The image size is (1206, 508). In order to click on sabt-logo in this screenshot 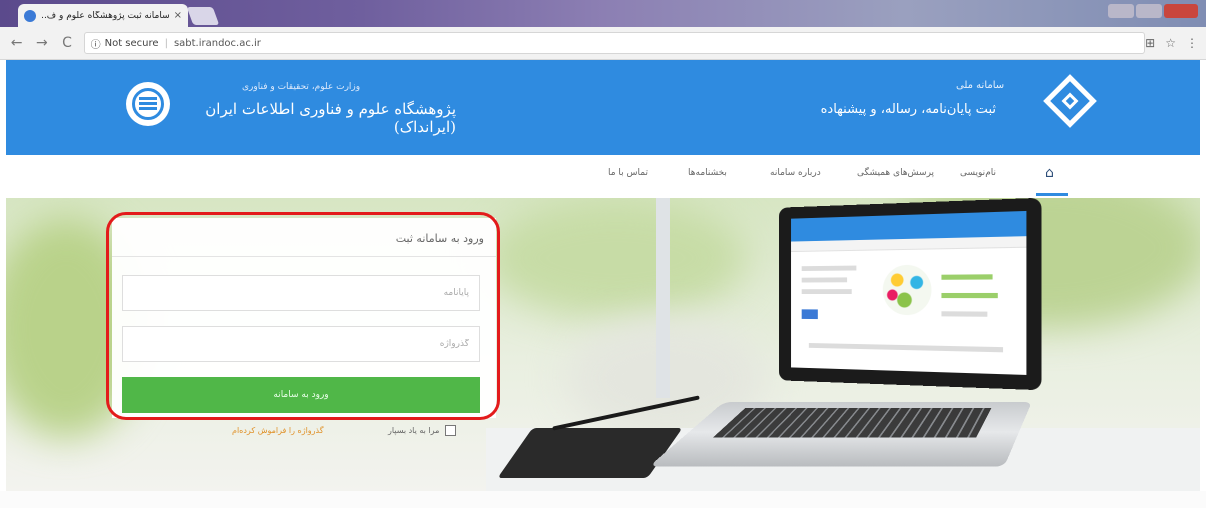, I will do `click(1070, 101)`.